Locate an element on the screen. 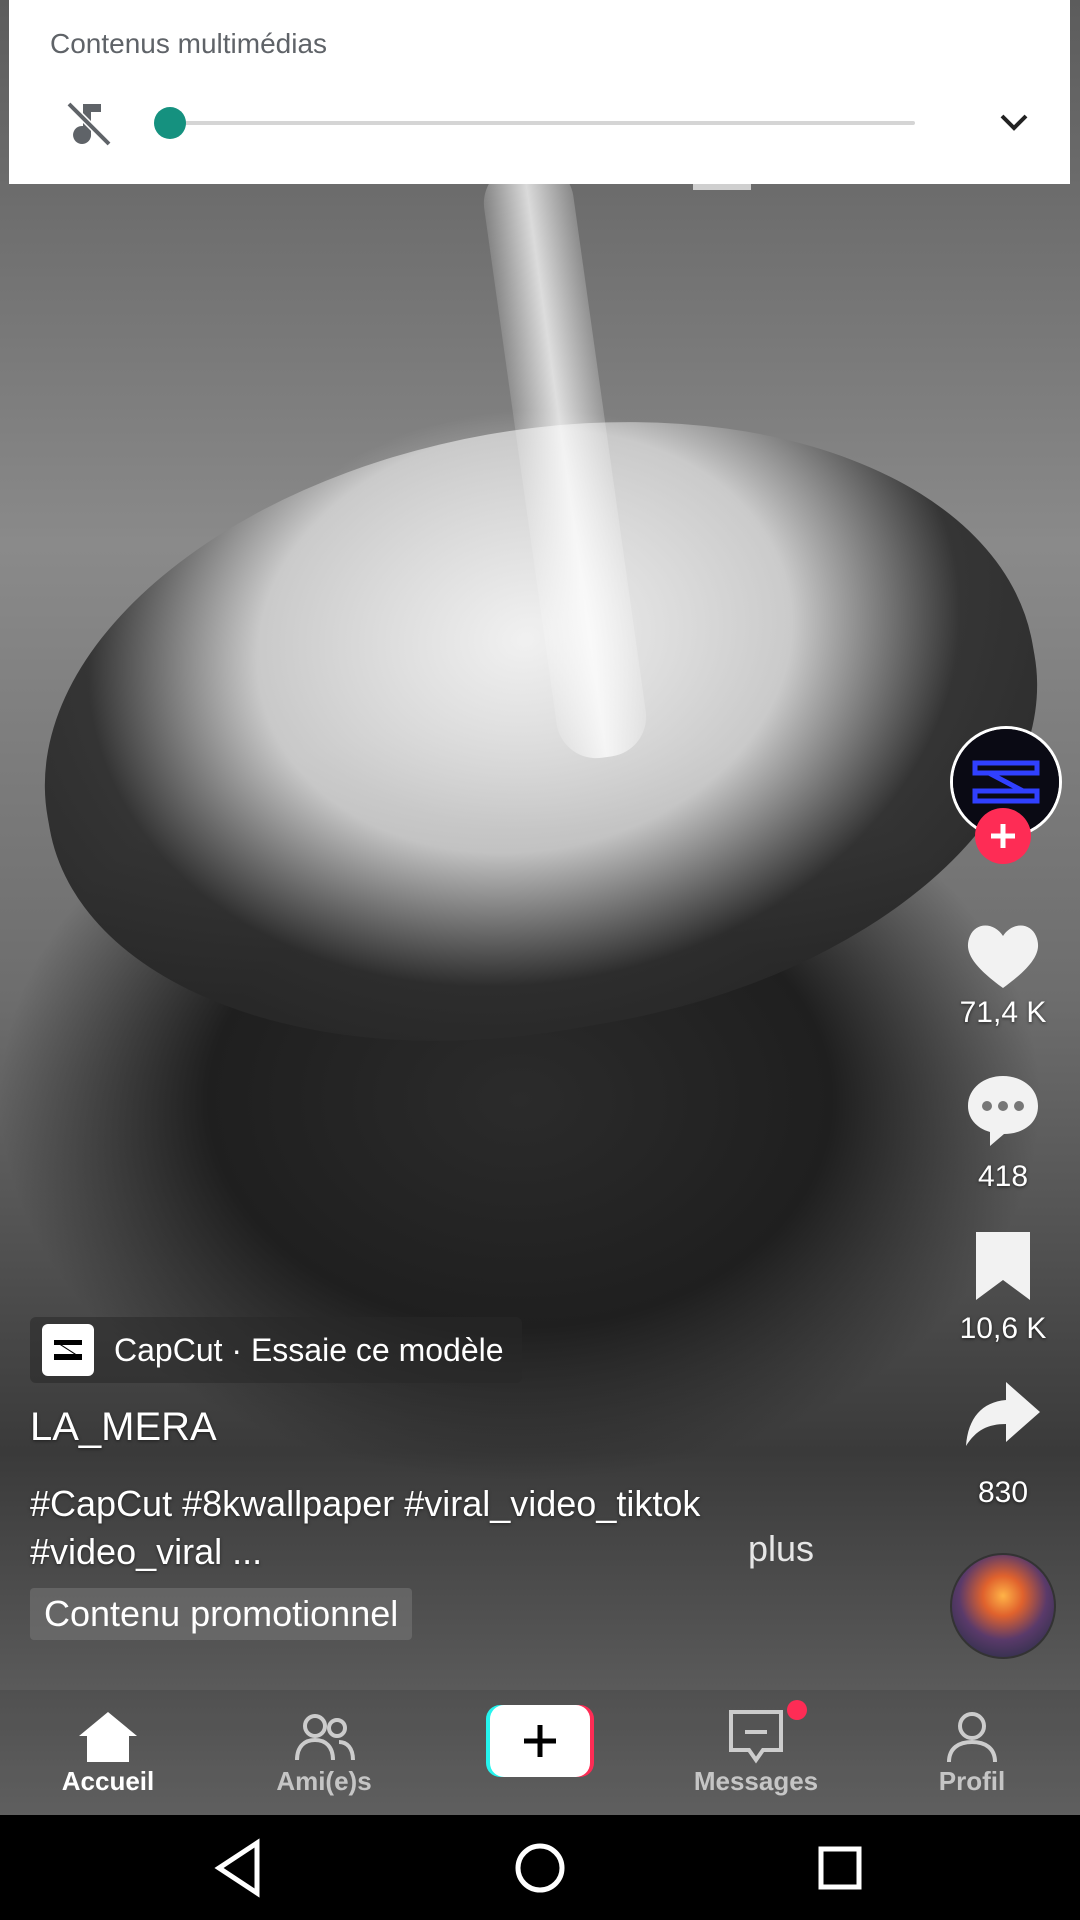  comment-count: 418 is located at coordinates (1003, 1176).